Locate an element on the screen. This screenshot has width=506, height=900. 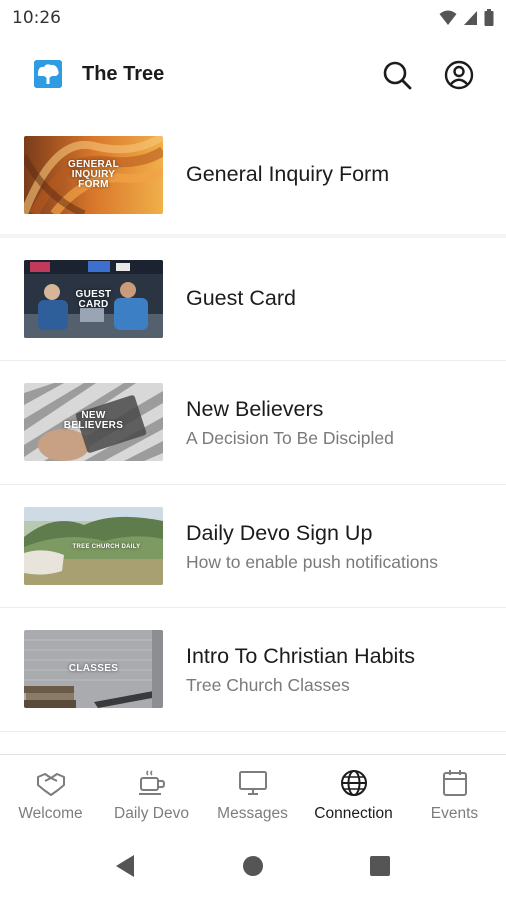
app-title: The Tree is located at coordinates (123, 74).